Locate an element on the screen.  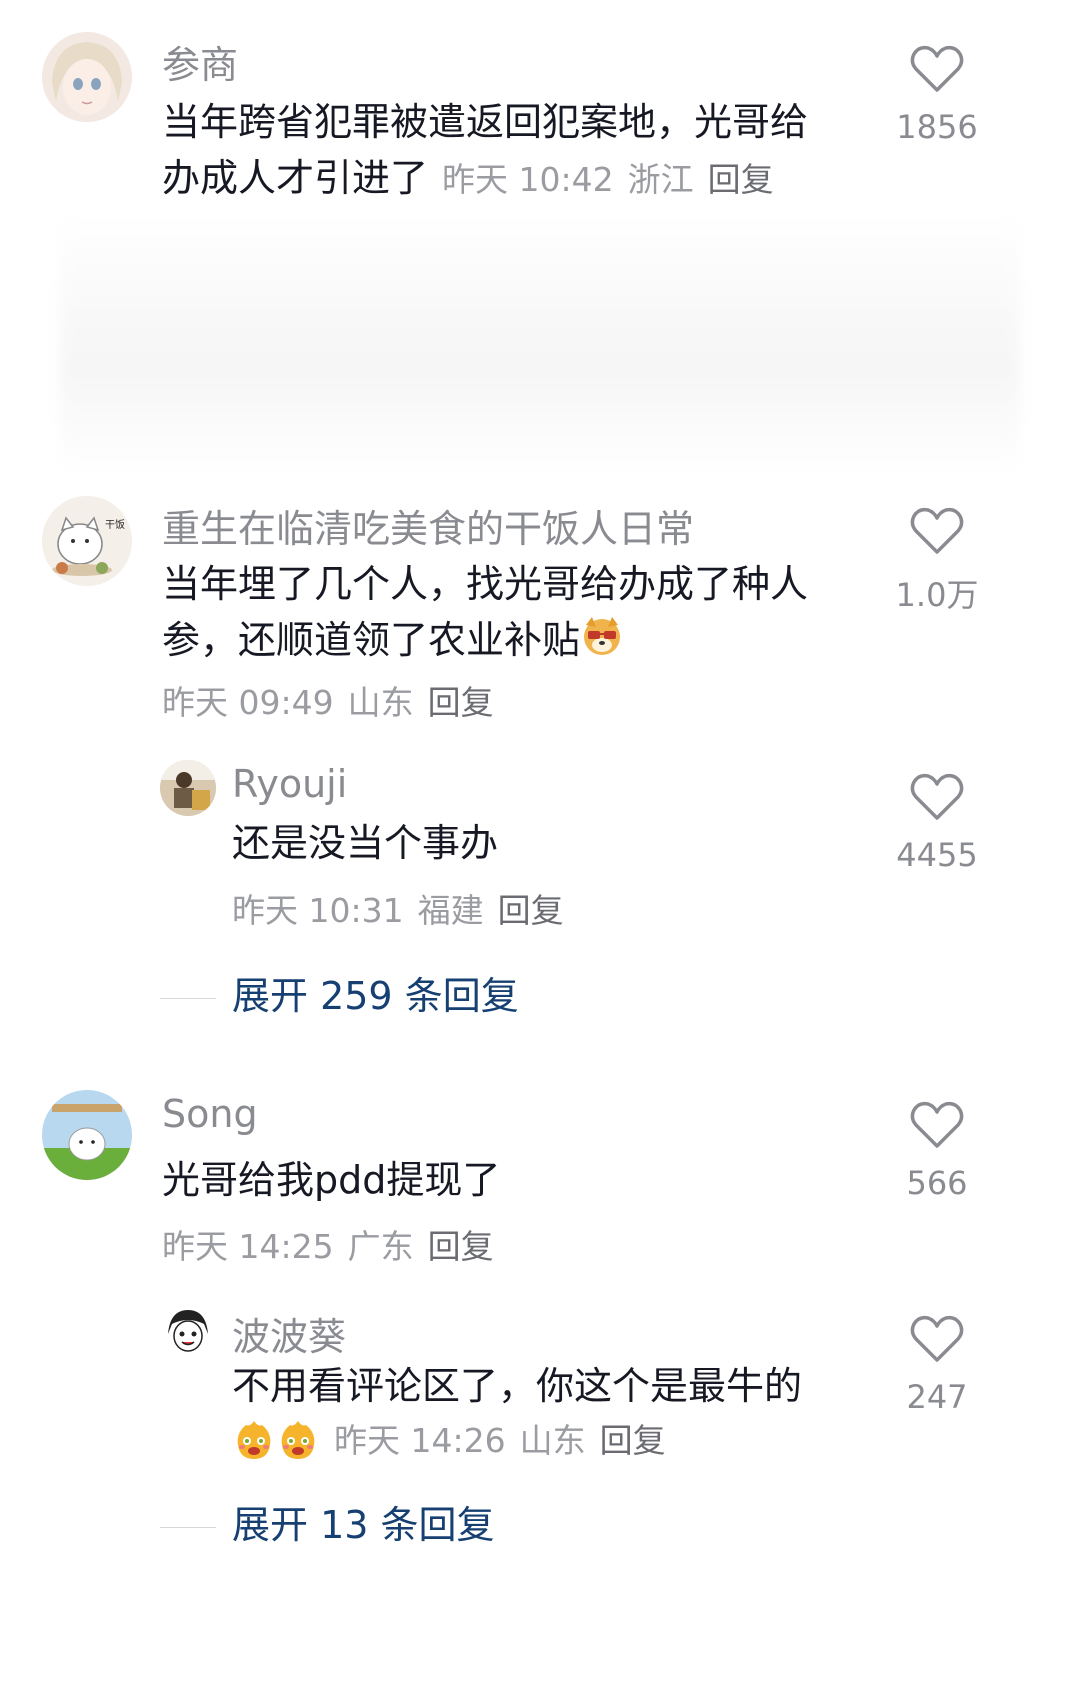
comment-meta: 昨天 10:42 浙江 回复 is located at coordinates (608, 179).